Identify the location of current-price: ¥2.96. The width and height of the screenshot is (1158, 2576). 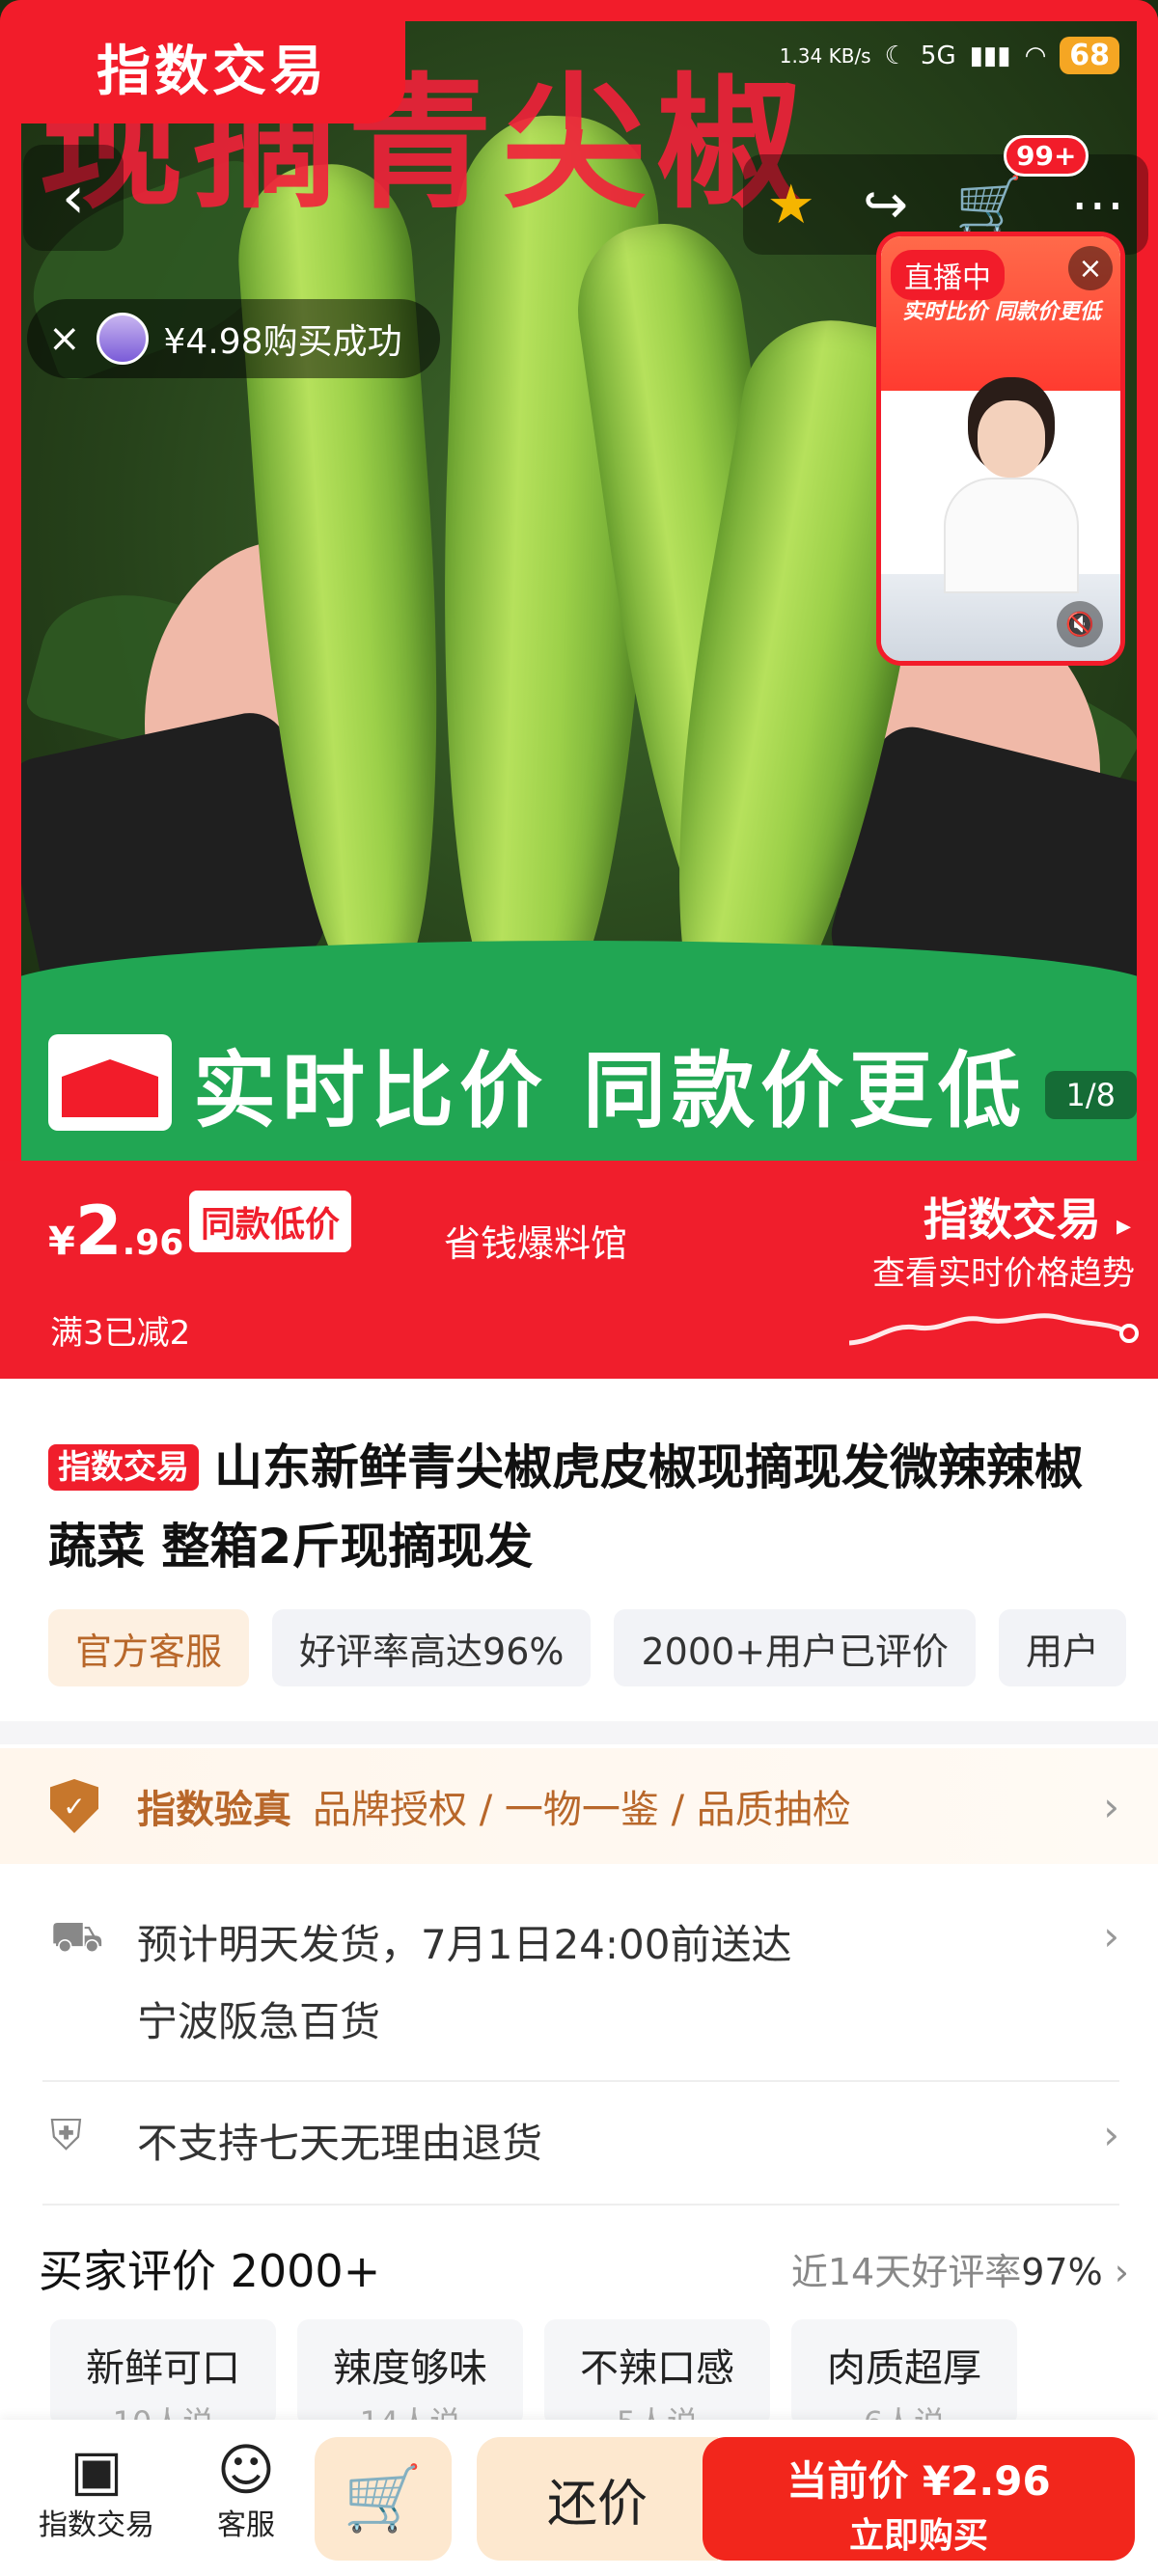
(115, 1232).